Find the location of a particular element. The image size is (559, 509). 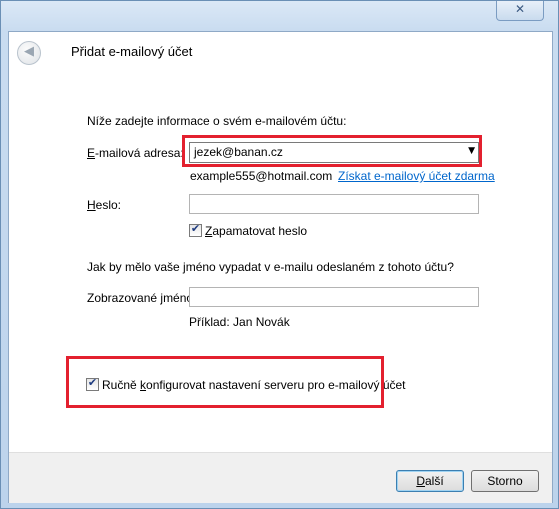

manual-config-highlight-box is located at coordinates (225, 382).